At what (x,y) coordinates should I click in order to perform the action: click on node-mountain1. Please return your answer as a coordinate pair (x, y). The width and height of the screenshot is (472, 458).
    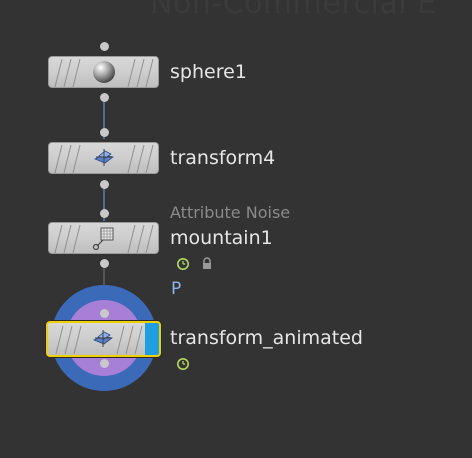
    Looking at the image, I should click on (103, 238).